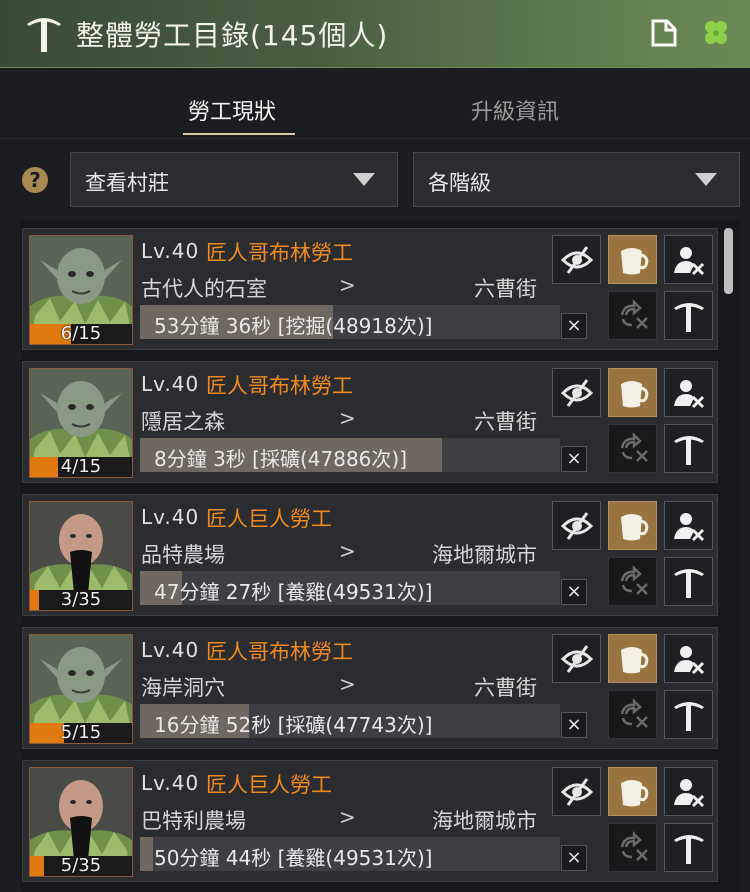  I want to click on worker-location: 古代人的石室, so click(204, 289).